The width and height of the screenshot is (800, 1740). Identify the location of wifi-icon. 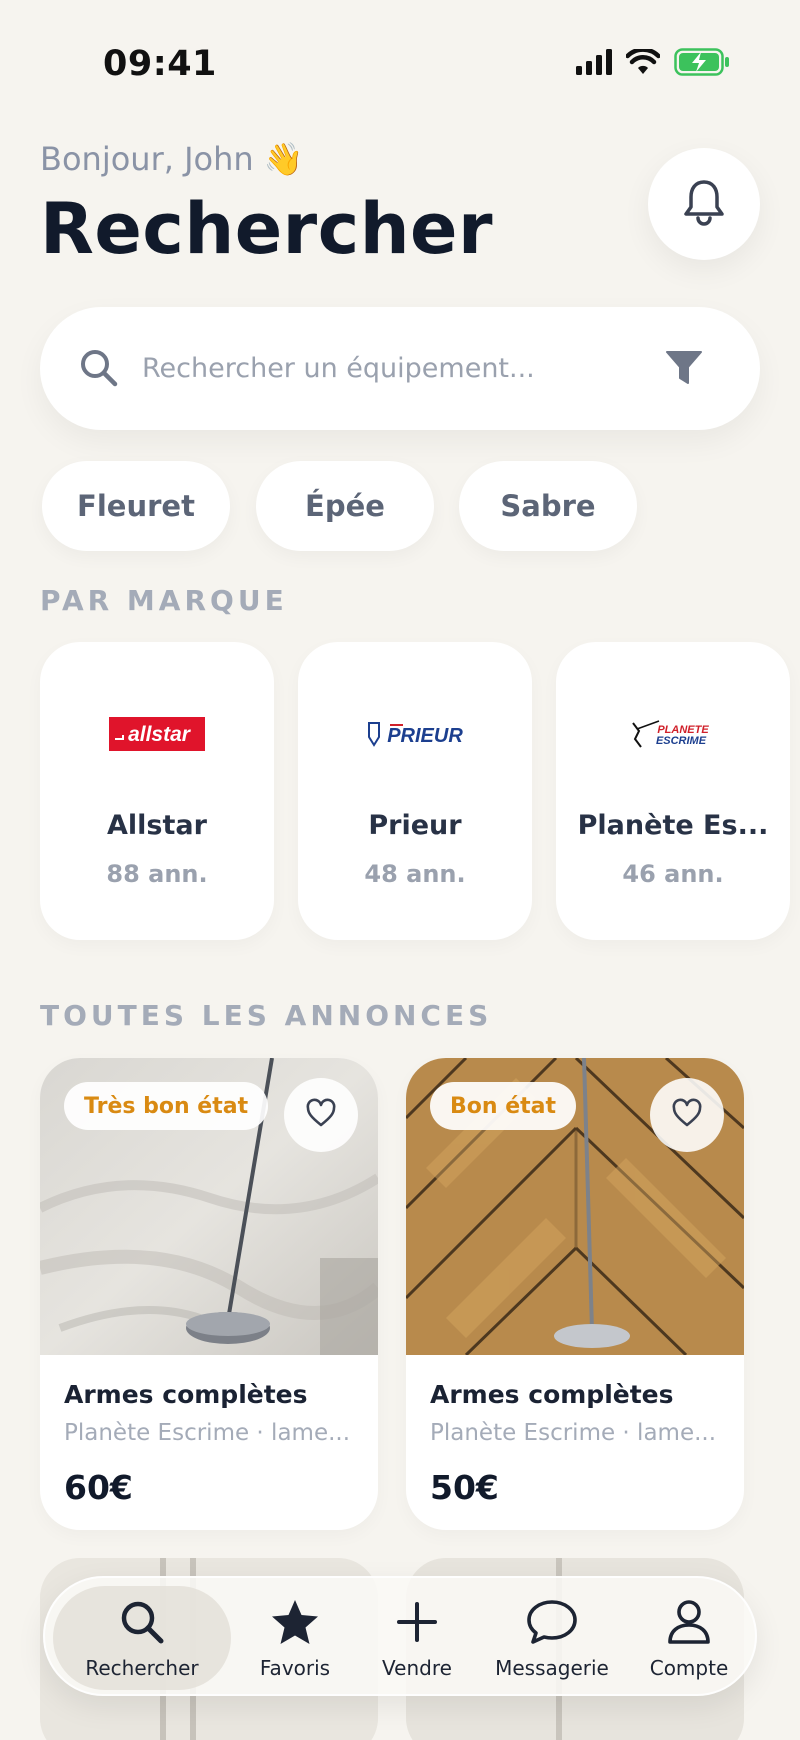
(643, 63).